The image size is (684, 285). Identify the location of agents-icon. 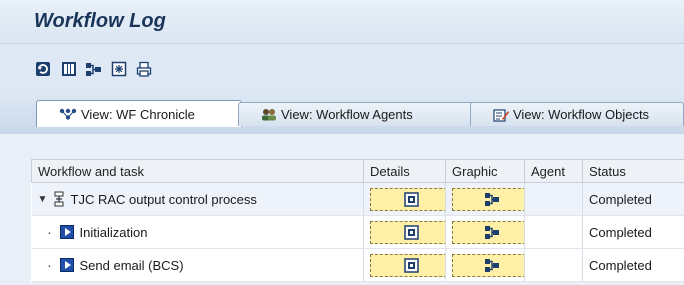
(269, 114).